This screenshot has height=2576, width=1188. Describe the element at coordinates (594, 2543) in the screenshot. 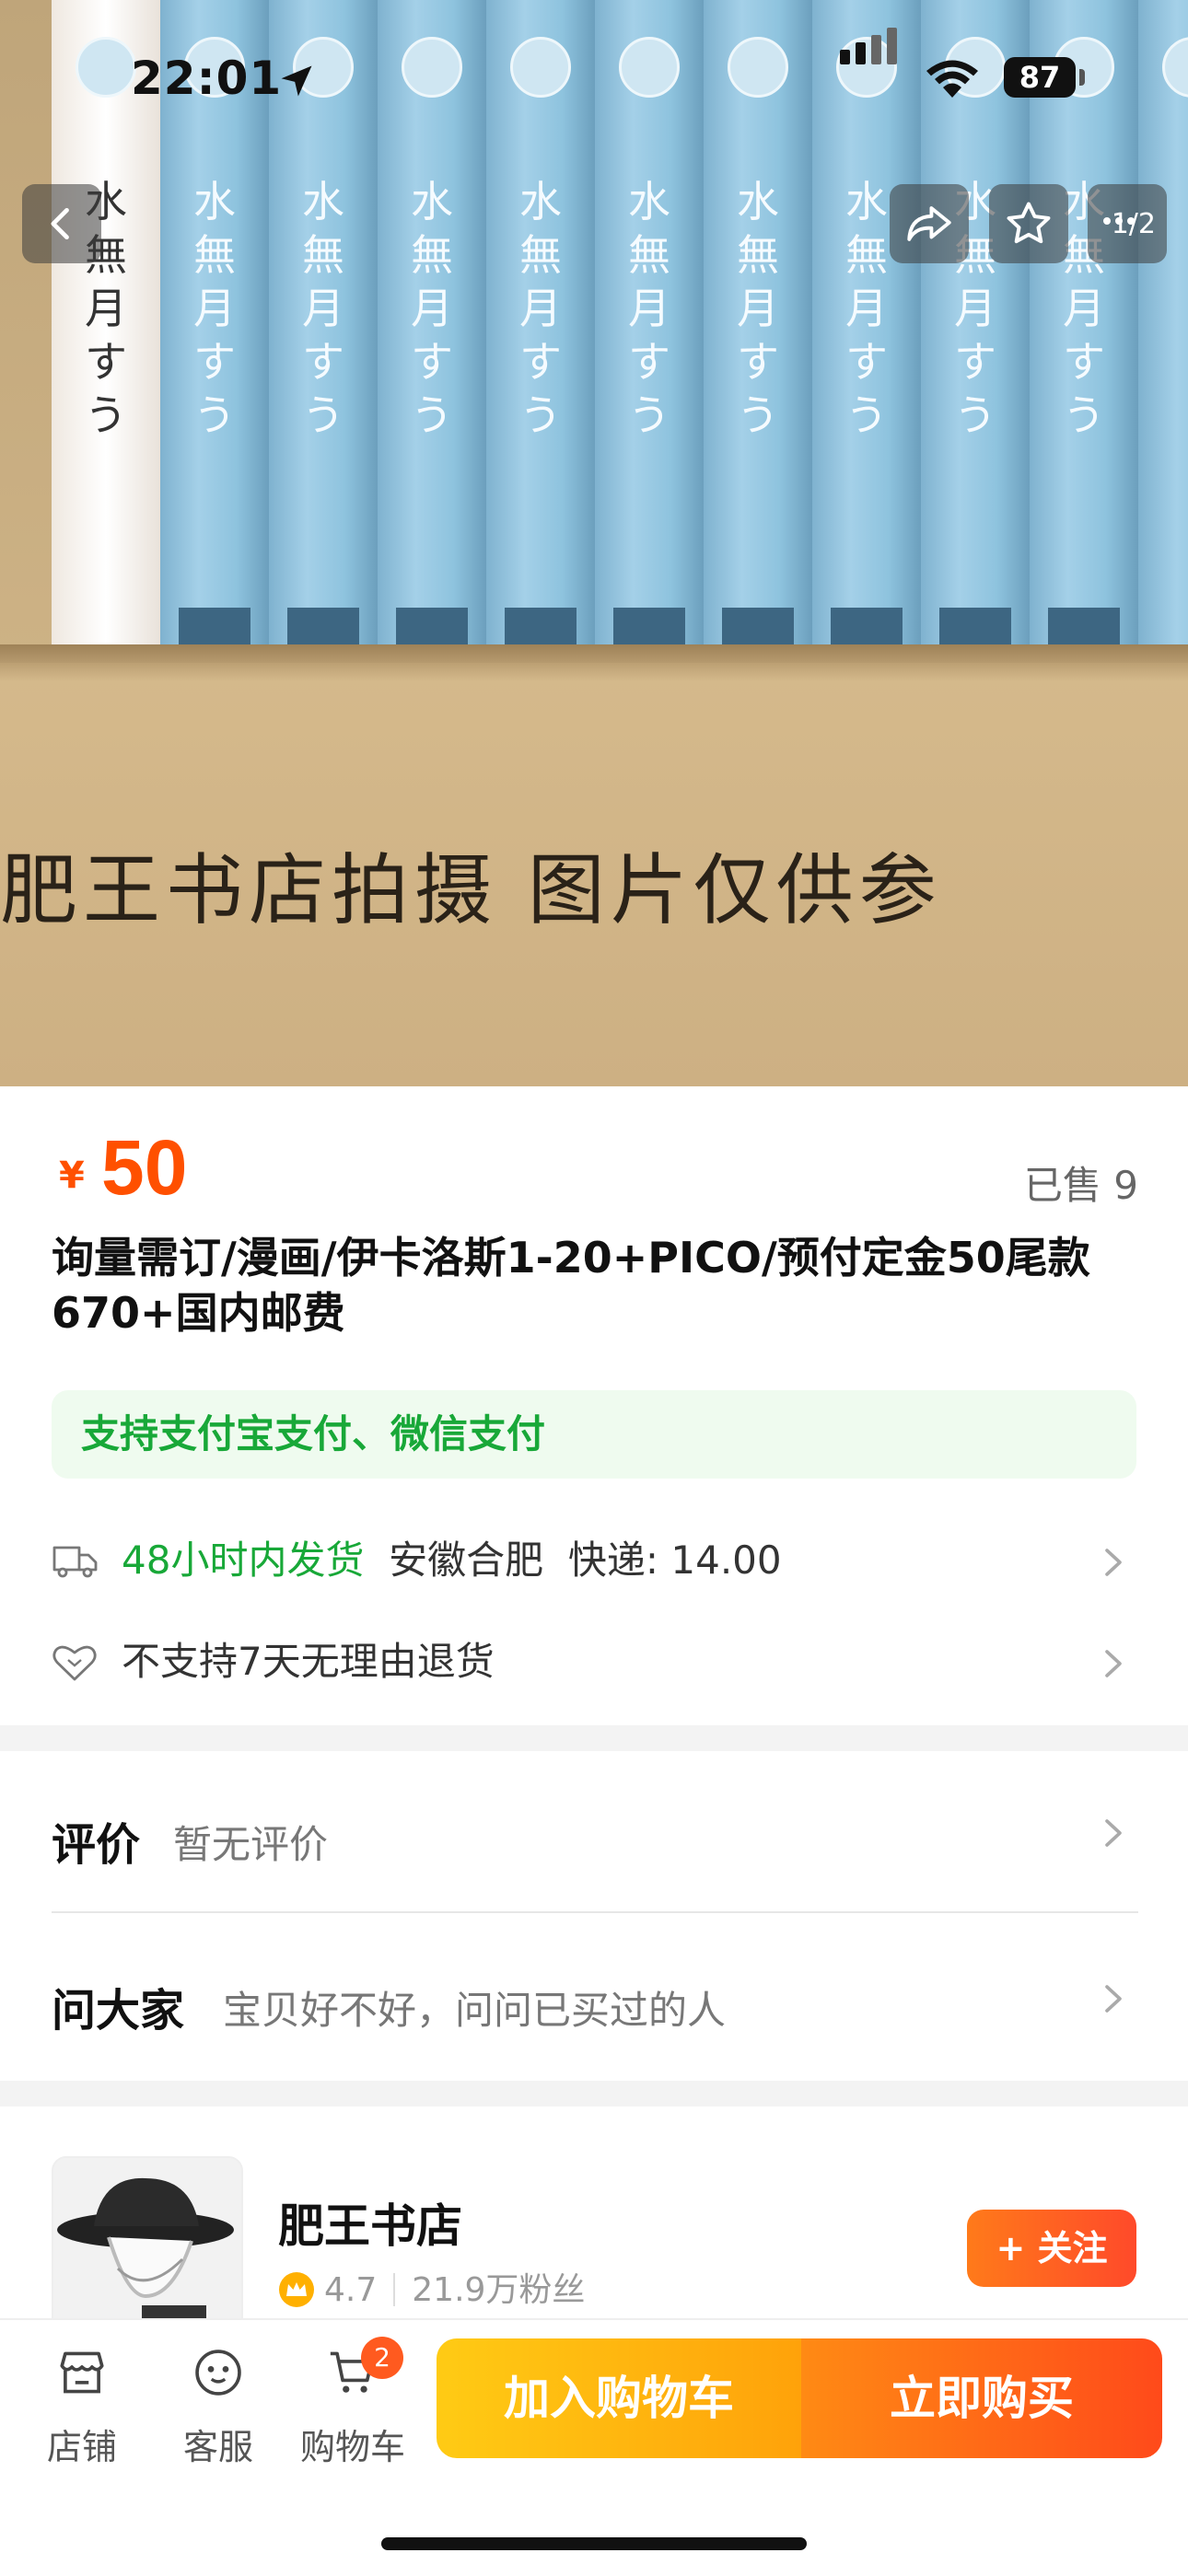

I see `home-indicator` at that location.